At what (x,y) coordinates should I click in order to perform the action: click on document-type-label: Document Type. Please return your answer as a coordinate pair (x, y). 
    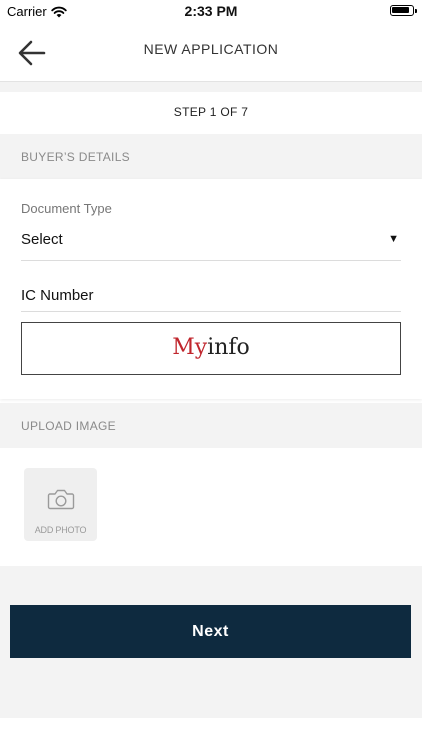
    Looking at the image, I should click on (66, 208).